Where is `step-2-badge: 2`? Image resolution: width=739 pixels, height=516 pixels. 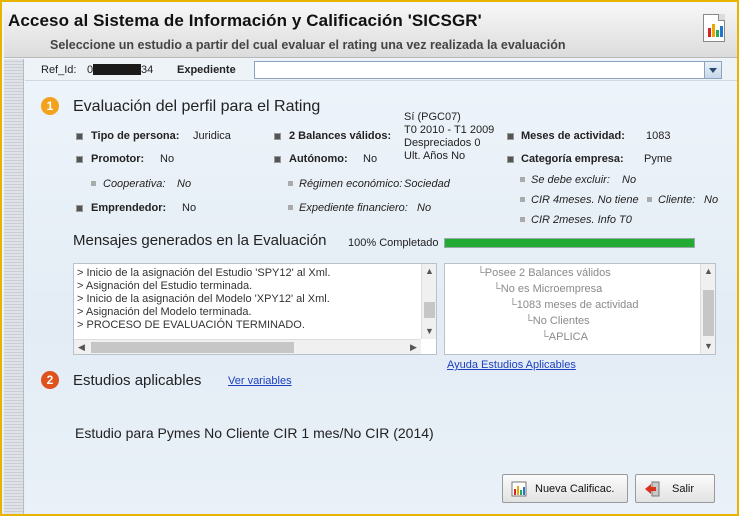
step-2-badge: 2 is located at coordinates (50, 380).